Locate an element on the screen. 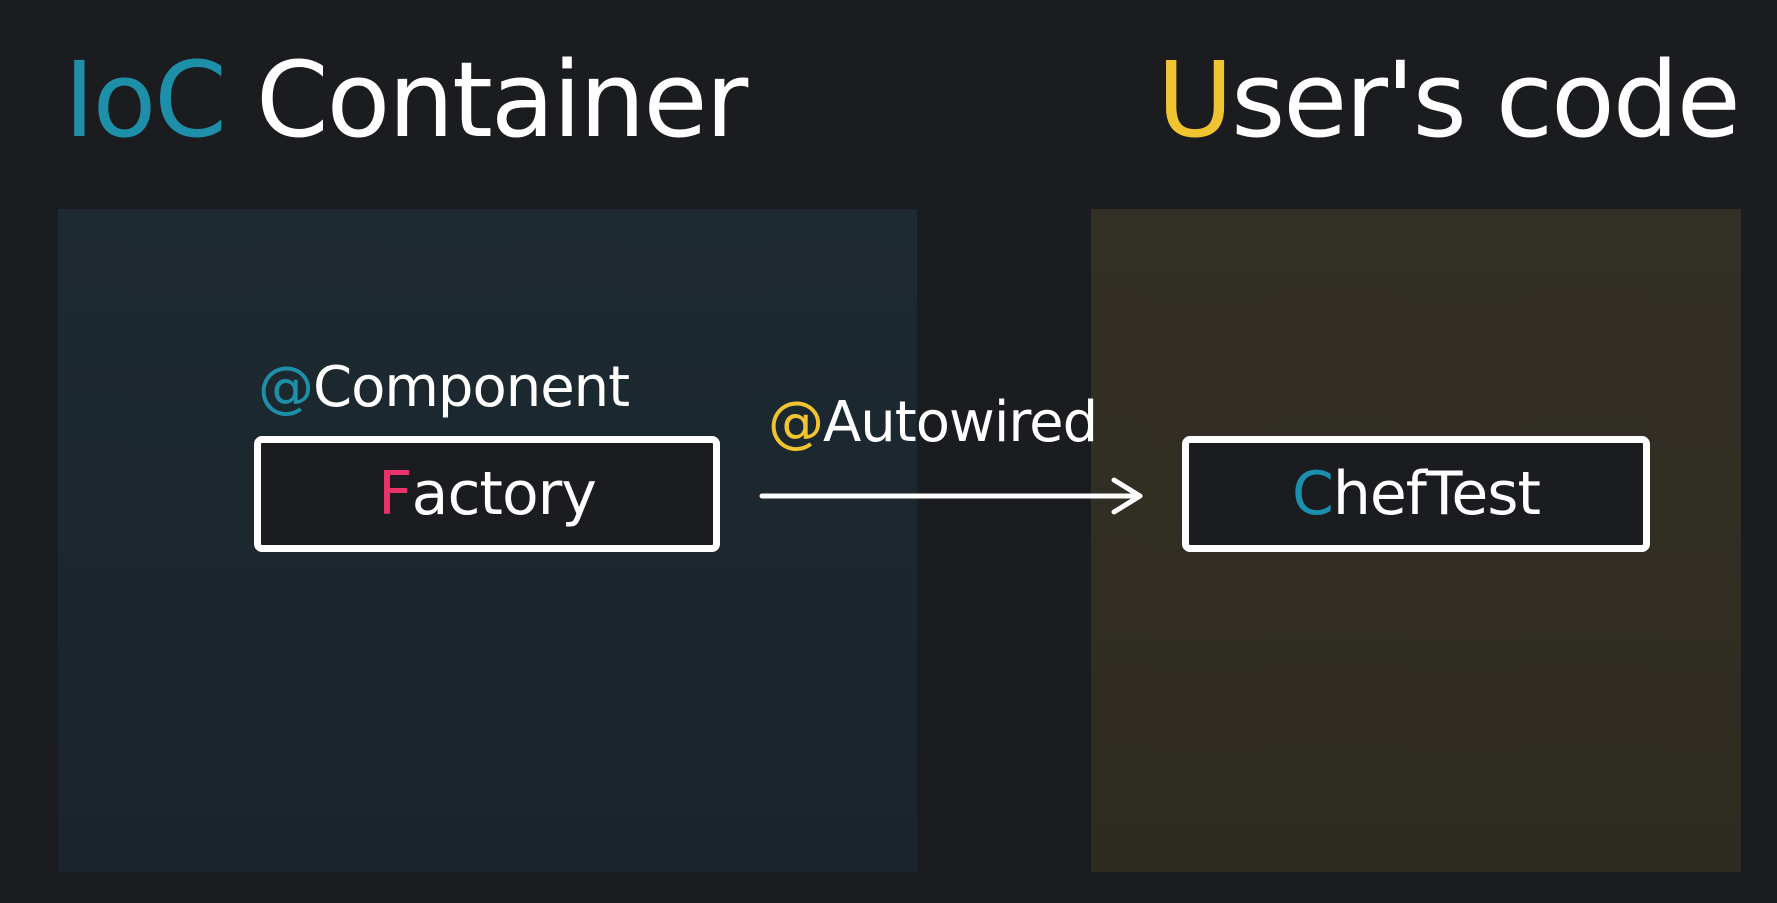  autowired-annotation-text: Autowired is located at coordinates (960, 422).